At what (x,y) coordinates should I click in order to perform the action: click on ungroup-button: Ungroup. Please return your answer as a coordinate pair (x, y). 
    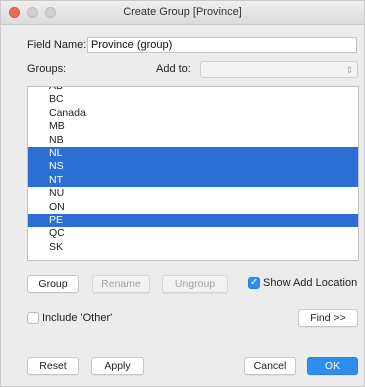
    Looking at the image, I should click on (195, 284).